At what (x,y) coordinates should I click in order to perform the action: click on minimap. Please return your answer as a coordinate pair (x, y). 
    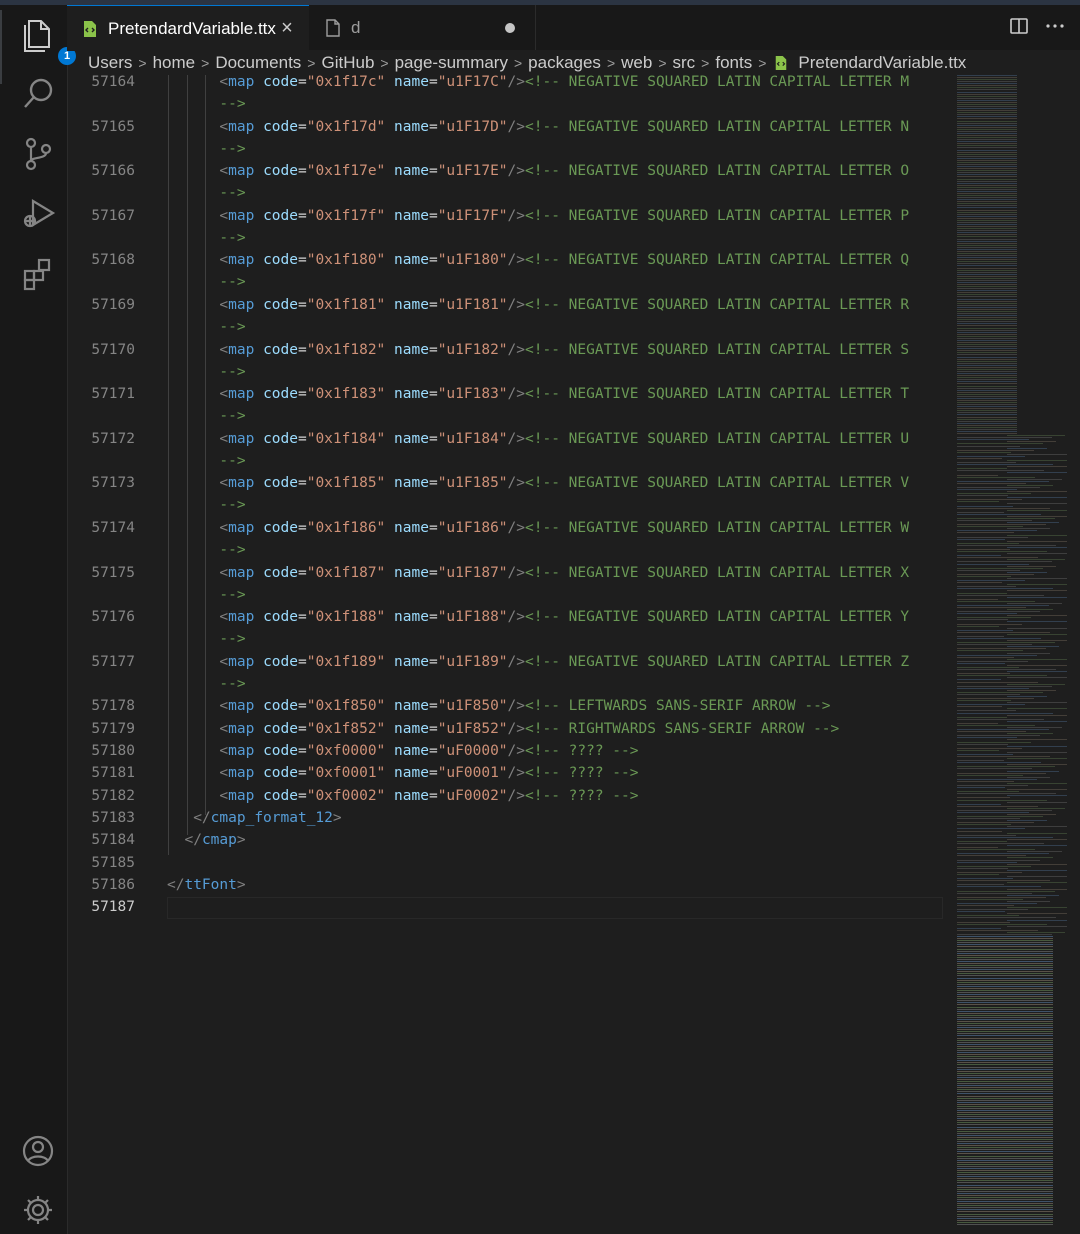
    Looking at the image, I should click on (1012, 654).